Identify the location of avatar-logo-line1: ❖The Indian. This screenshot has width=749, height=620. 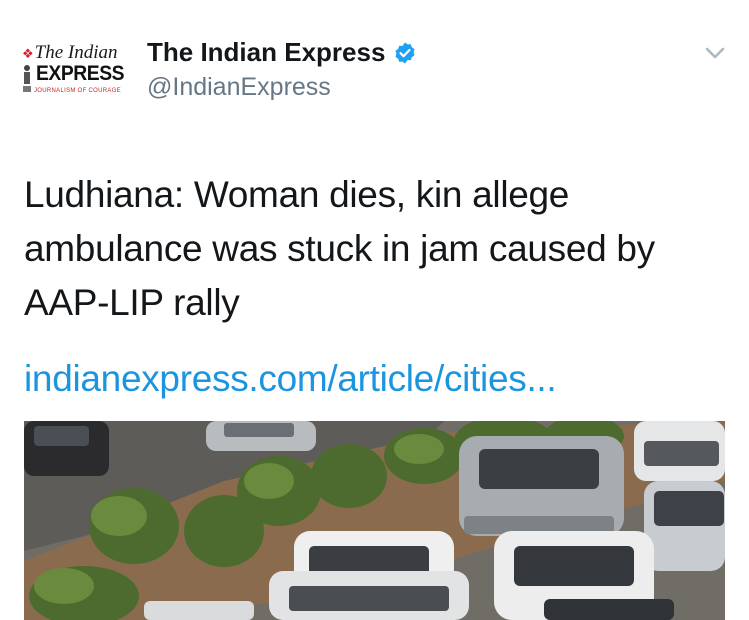
(70, 52).